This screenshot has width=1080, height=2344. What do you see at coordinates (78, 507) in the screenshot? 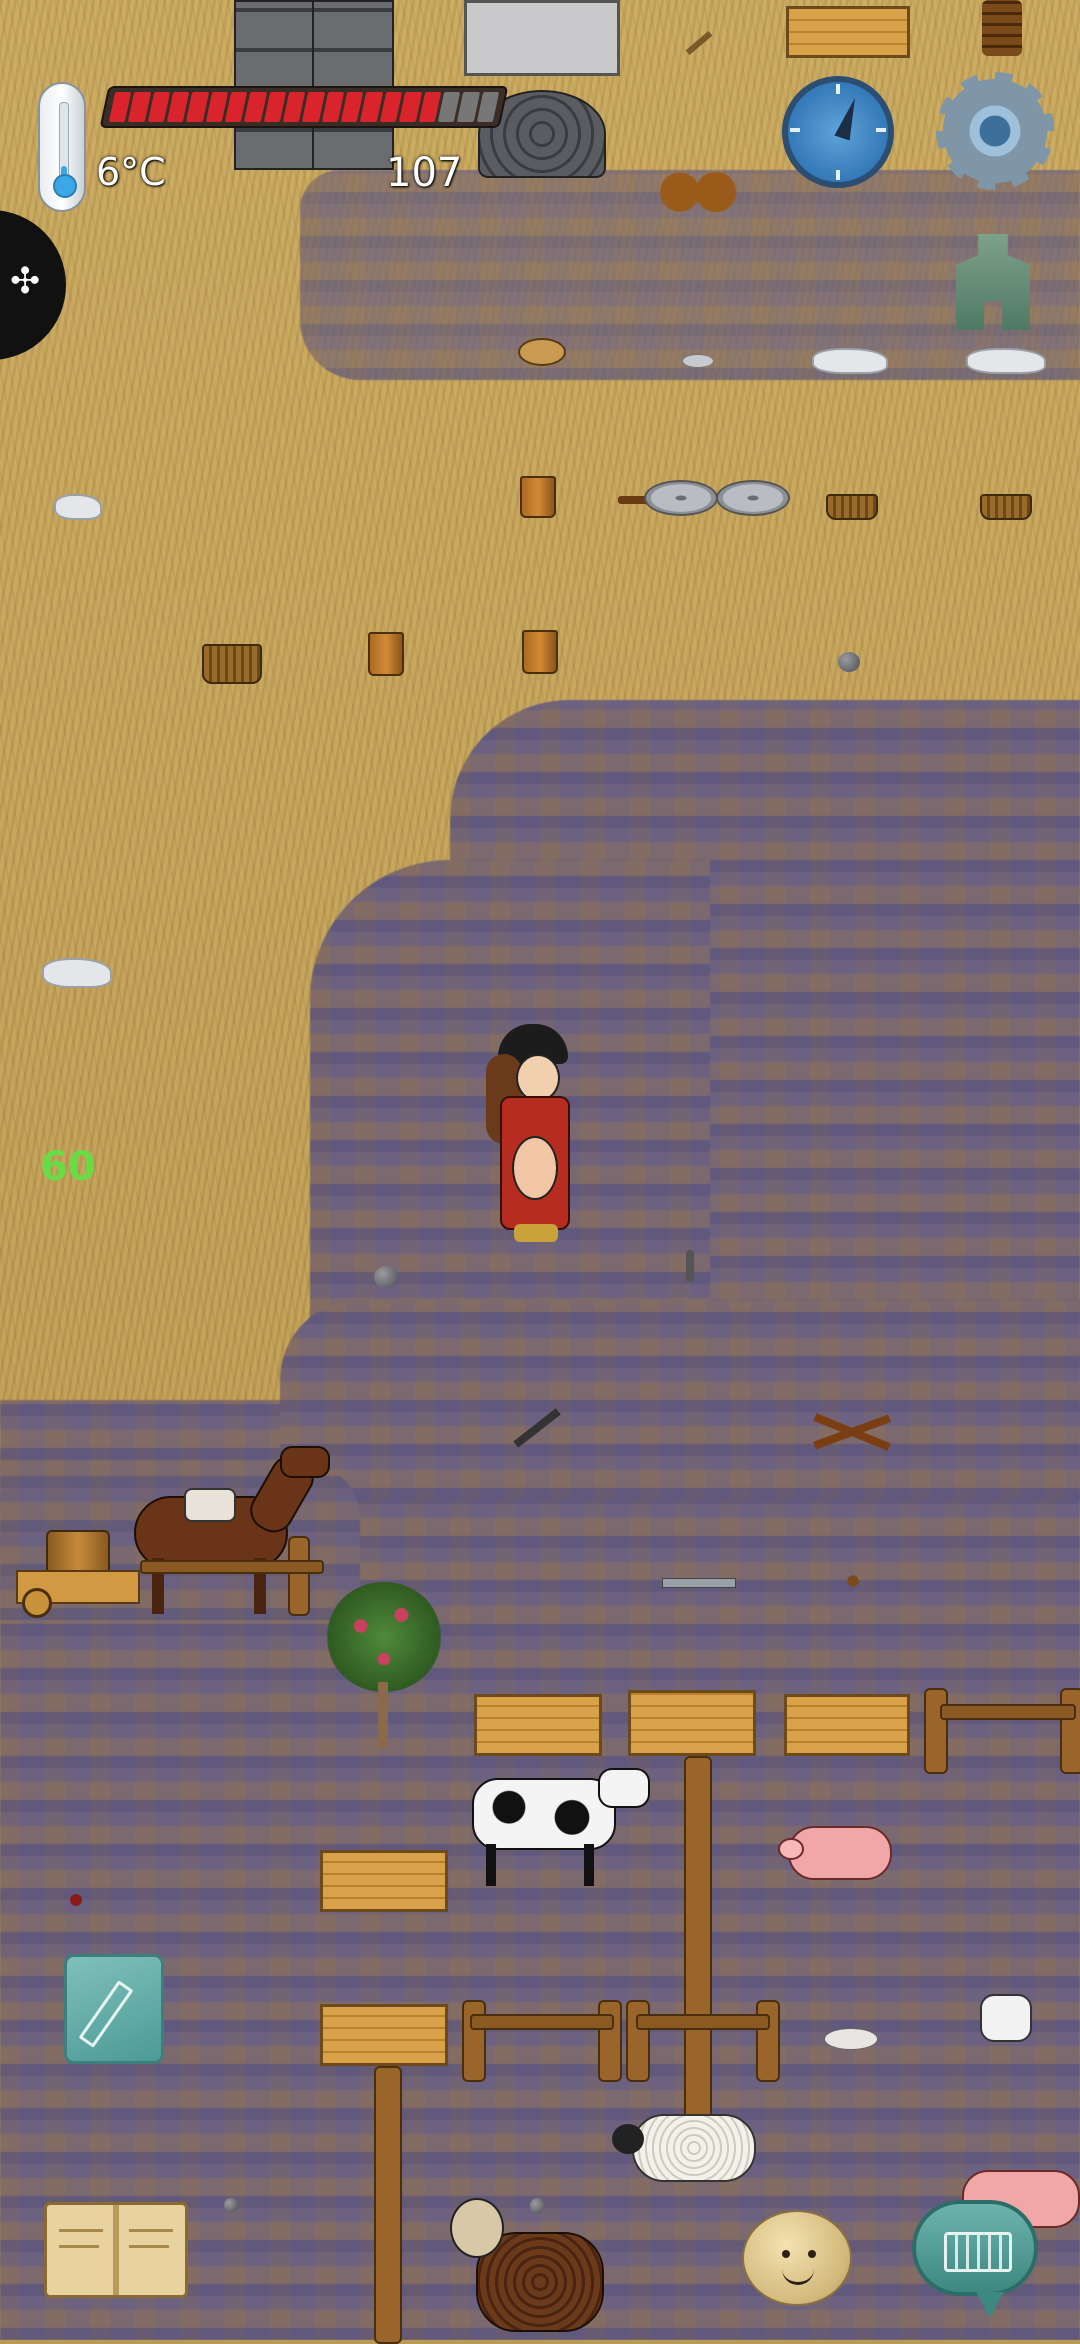
I see `flint-chip` at bounding box center [78, 507].